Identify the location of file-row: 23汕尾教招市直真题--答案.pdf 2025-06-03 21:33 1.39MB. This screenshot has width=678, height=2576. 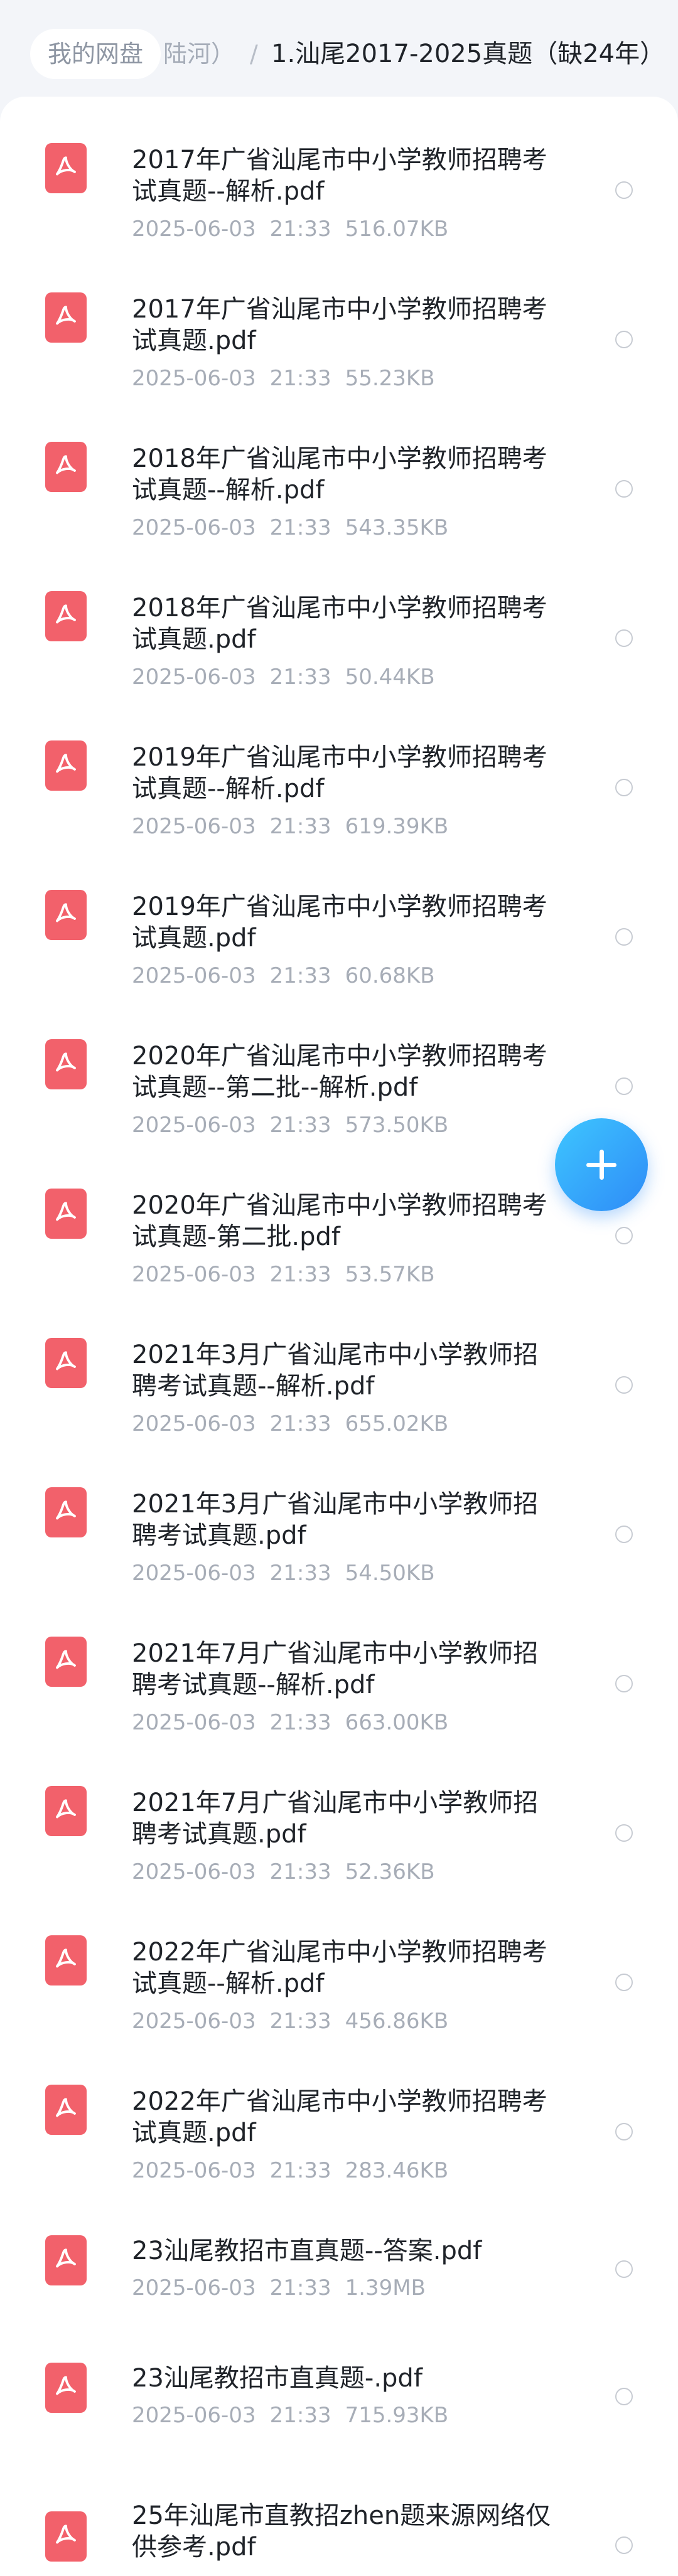
(339, 2251).